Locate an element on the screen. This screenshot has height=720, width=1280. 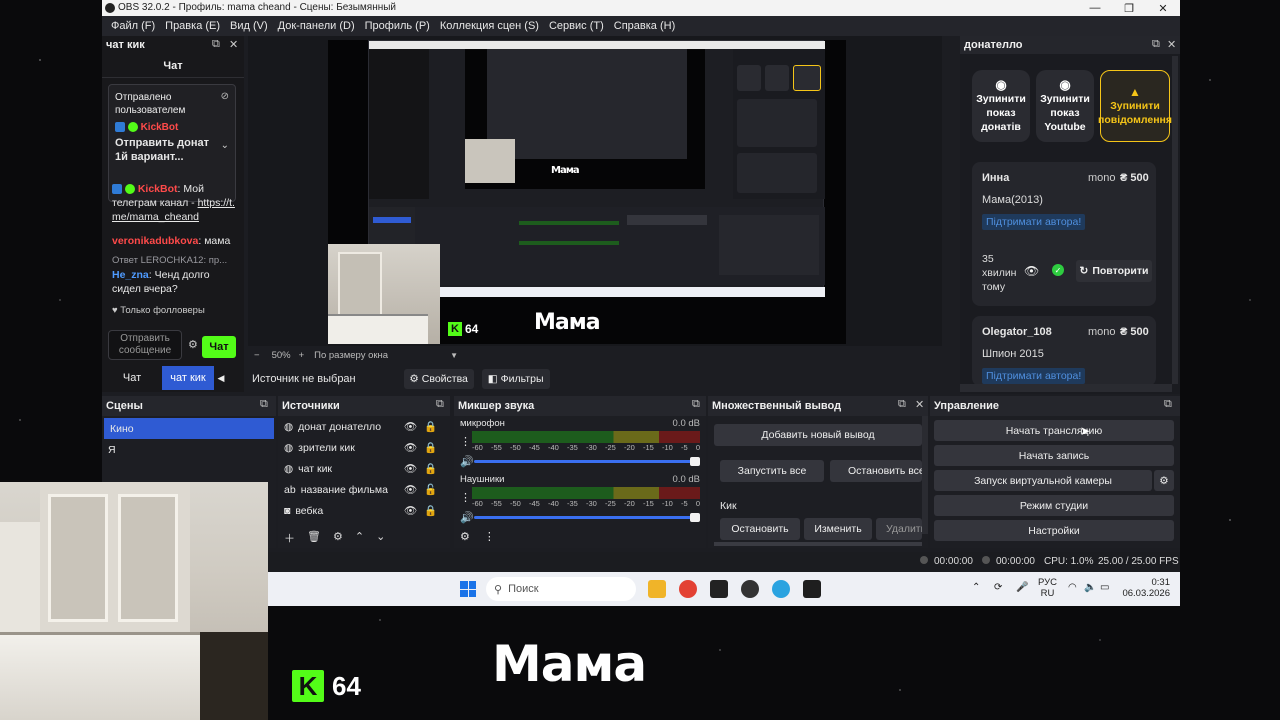
tab-chat: Чат is located at coordinates (132, 378).